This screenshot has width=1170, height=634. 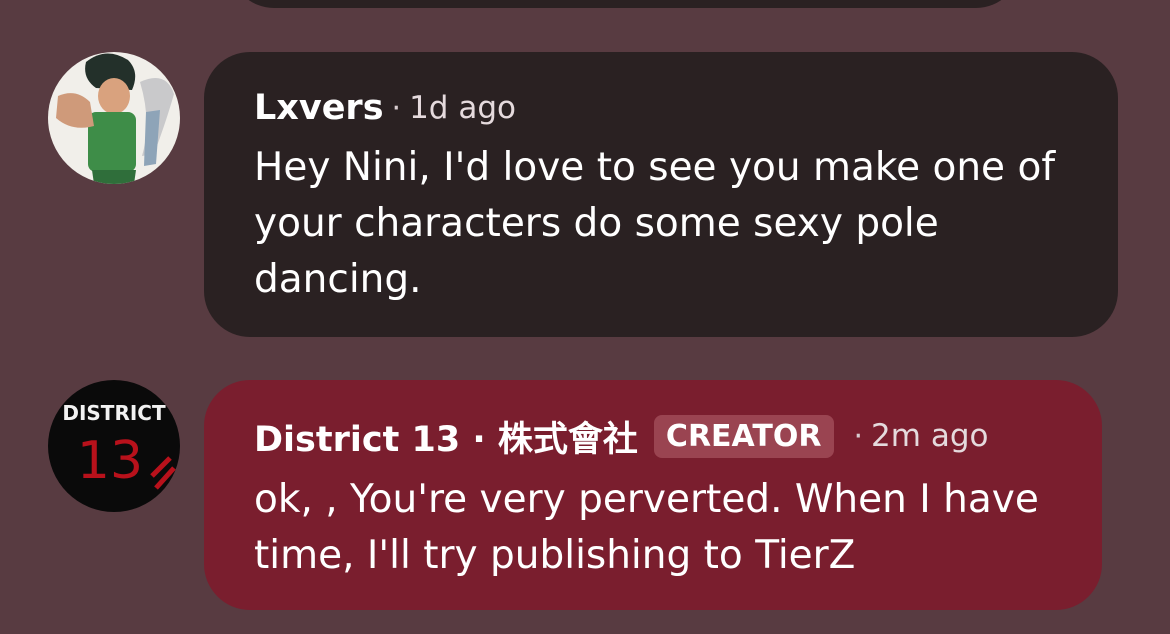 I want to click on previous-comment-bubble, so click(x=625, y=4).